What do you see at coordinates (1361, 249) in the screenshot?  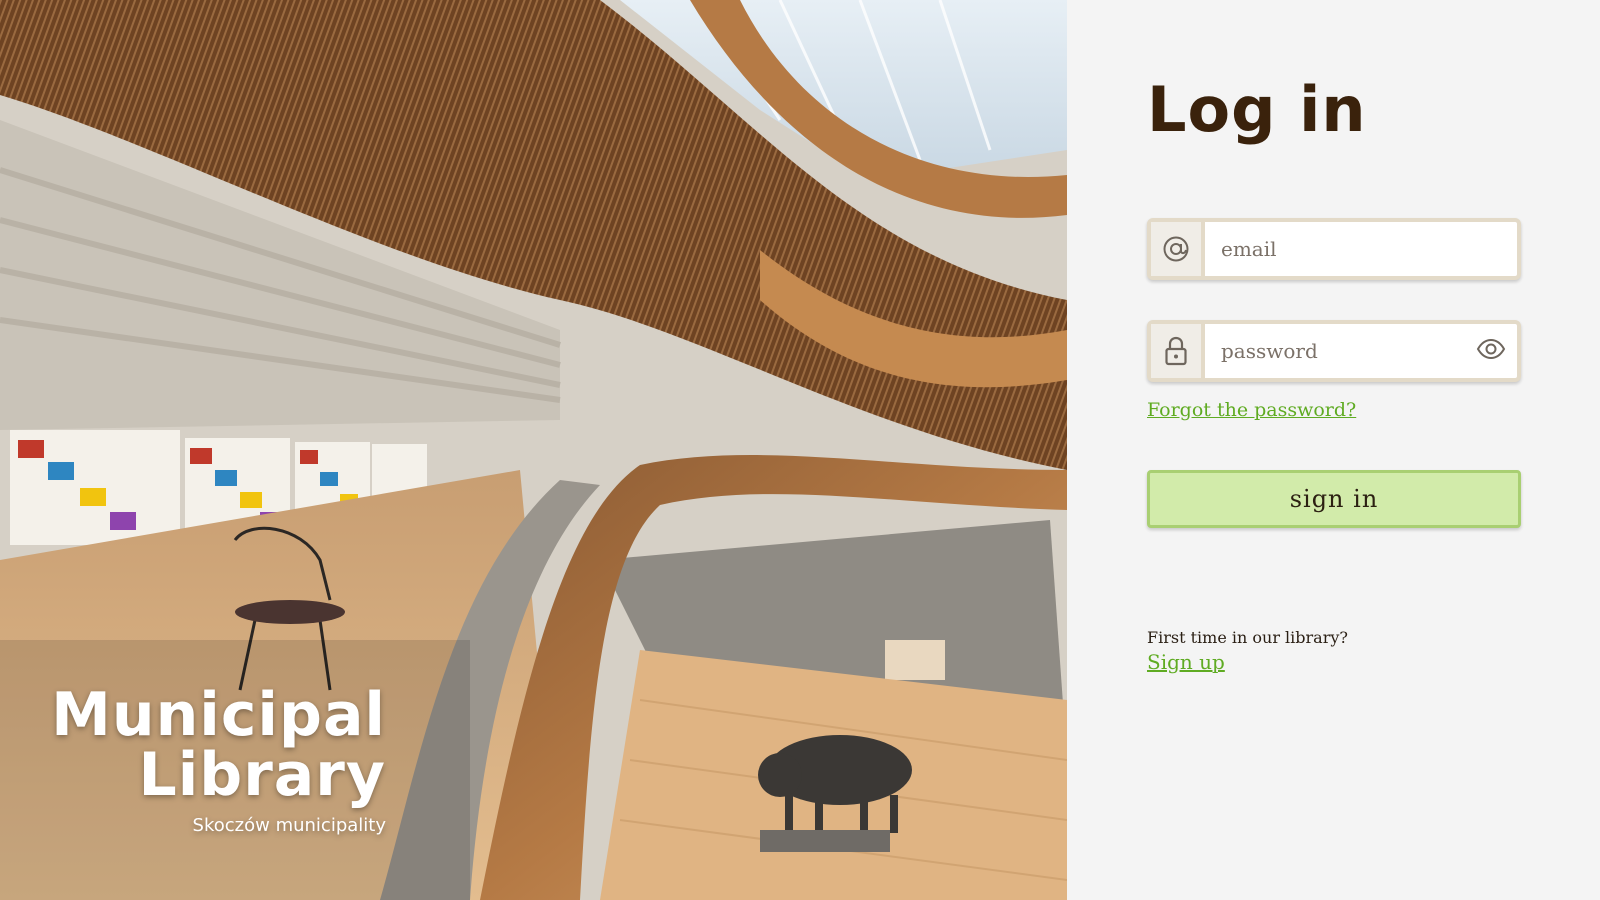 I see `email-input` at bounding box center [1361, 249].